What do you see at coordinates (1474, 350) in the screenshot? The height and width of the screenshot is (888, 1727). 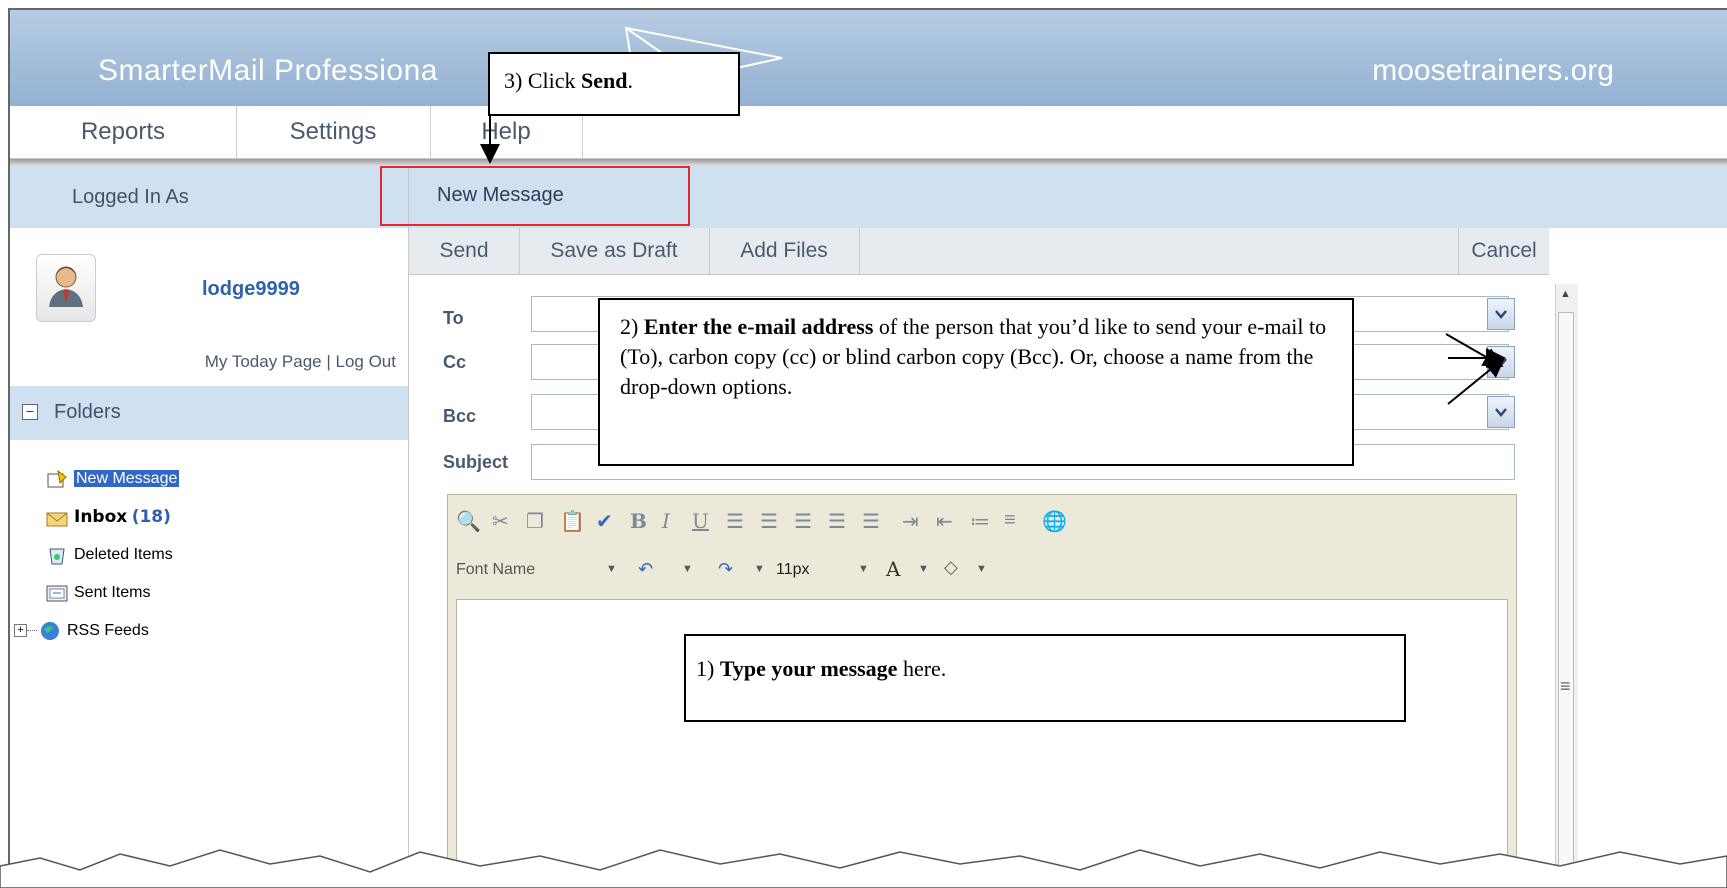 I see `arrow-to-to-dropdown` at bounding box center [1474, 350].